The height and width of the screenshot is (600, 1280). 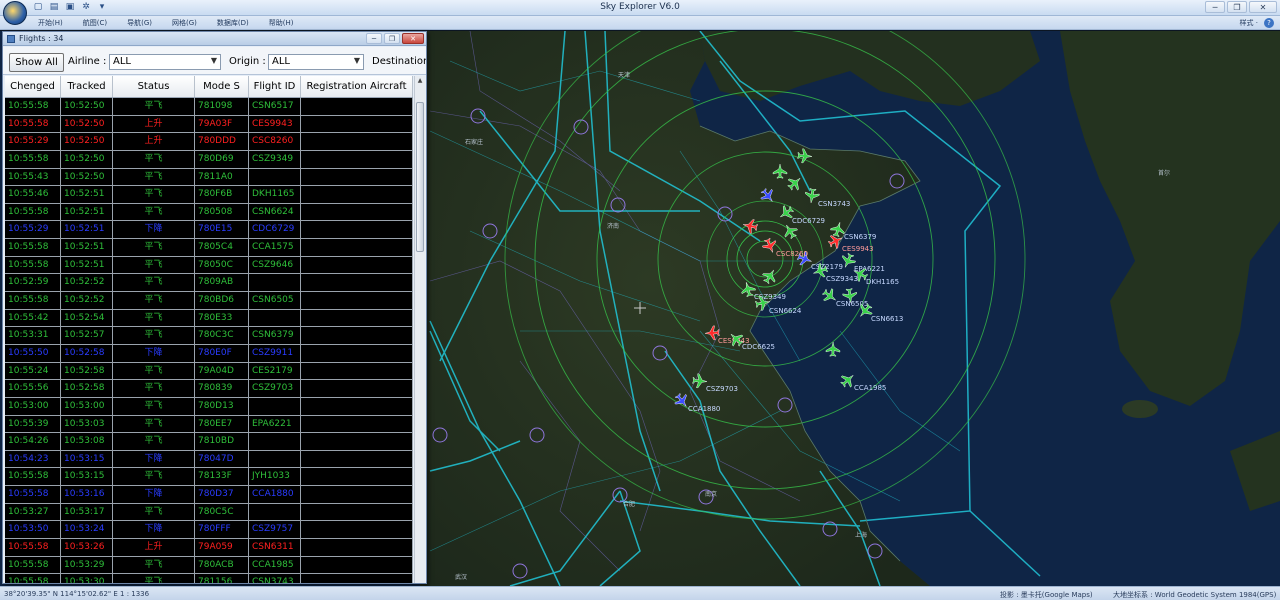 I want to click on table-row: 10:55:58 10:53:29 平飞 780ACB CCA1985, so click(x=209, y=565).